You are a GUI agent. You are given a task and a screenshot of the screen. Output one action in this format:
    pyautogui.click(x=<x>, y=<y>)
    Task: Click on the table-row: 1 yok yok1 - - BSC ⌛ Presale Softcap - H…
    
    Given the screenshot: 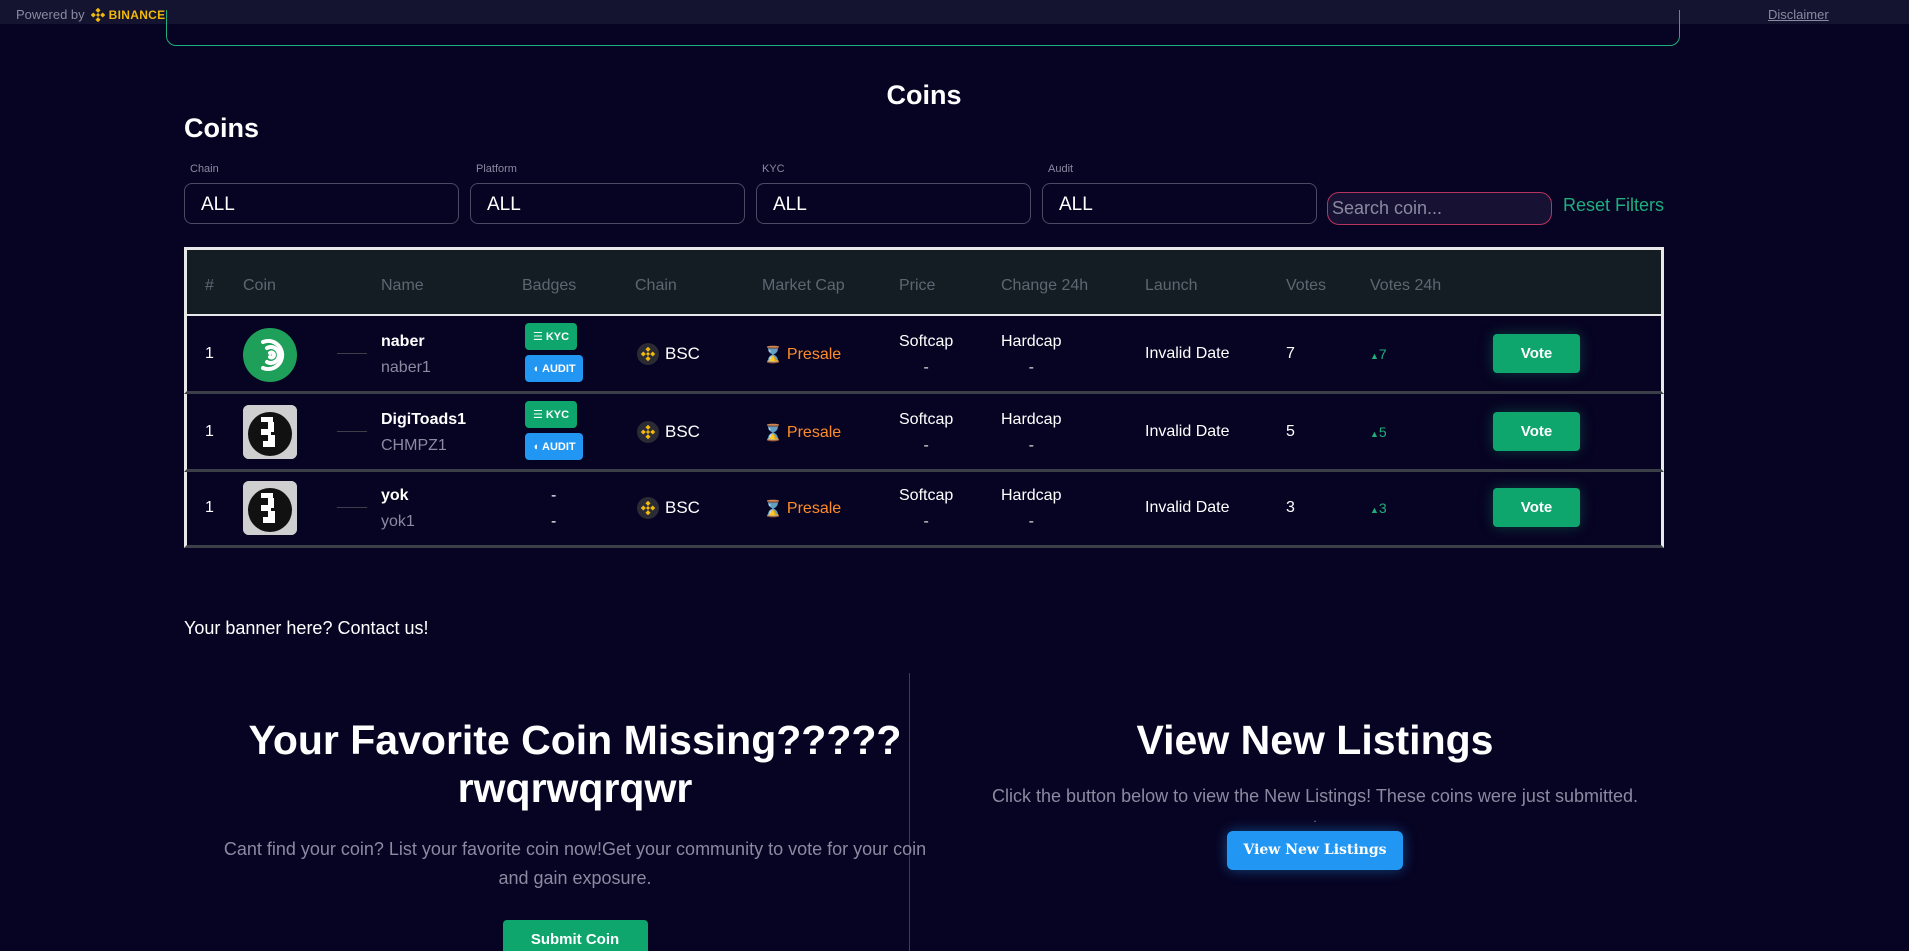 What is the action you would take?
    pyautogui.click(x=924, y=510)
    